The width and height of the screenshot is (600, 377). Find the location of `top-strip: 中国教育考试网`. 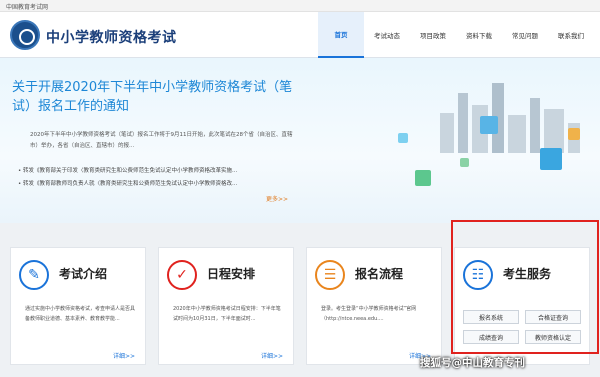

top-strip: 中国教育考试网 is located at coordinates (300, 6).